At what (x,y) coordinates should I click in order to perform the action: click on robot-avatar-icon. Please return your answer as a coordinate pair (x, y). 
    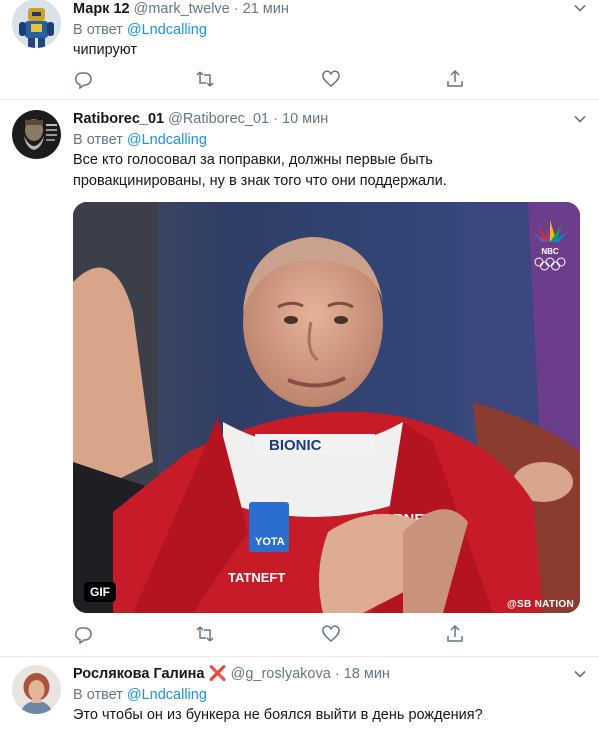
    Looking at the image, I should click on (36, 24).